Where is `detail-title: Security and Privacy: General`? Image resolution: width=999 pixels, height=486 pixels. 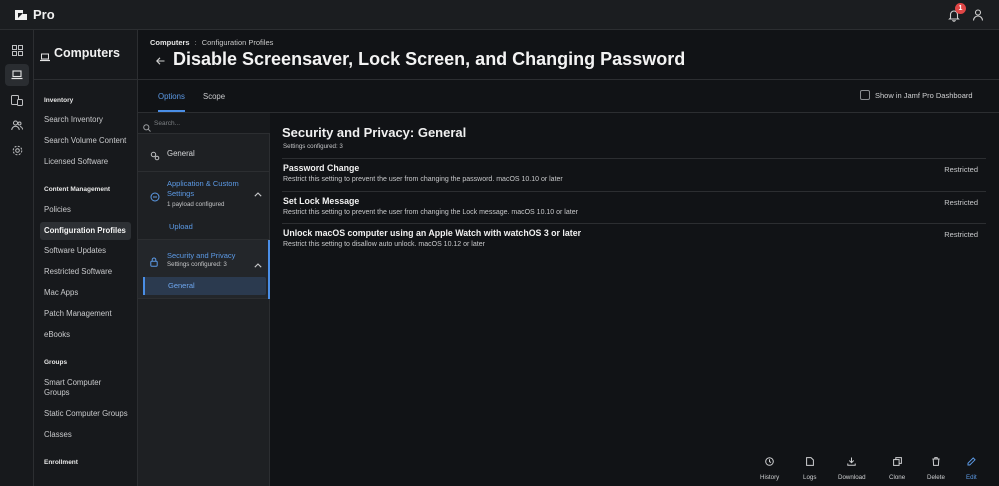 detail-title: Security and Privacy: General is located at coordinates (374, 132).